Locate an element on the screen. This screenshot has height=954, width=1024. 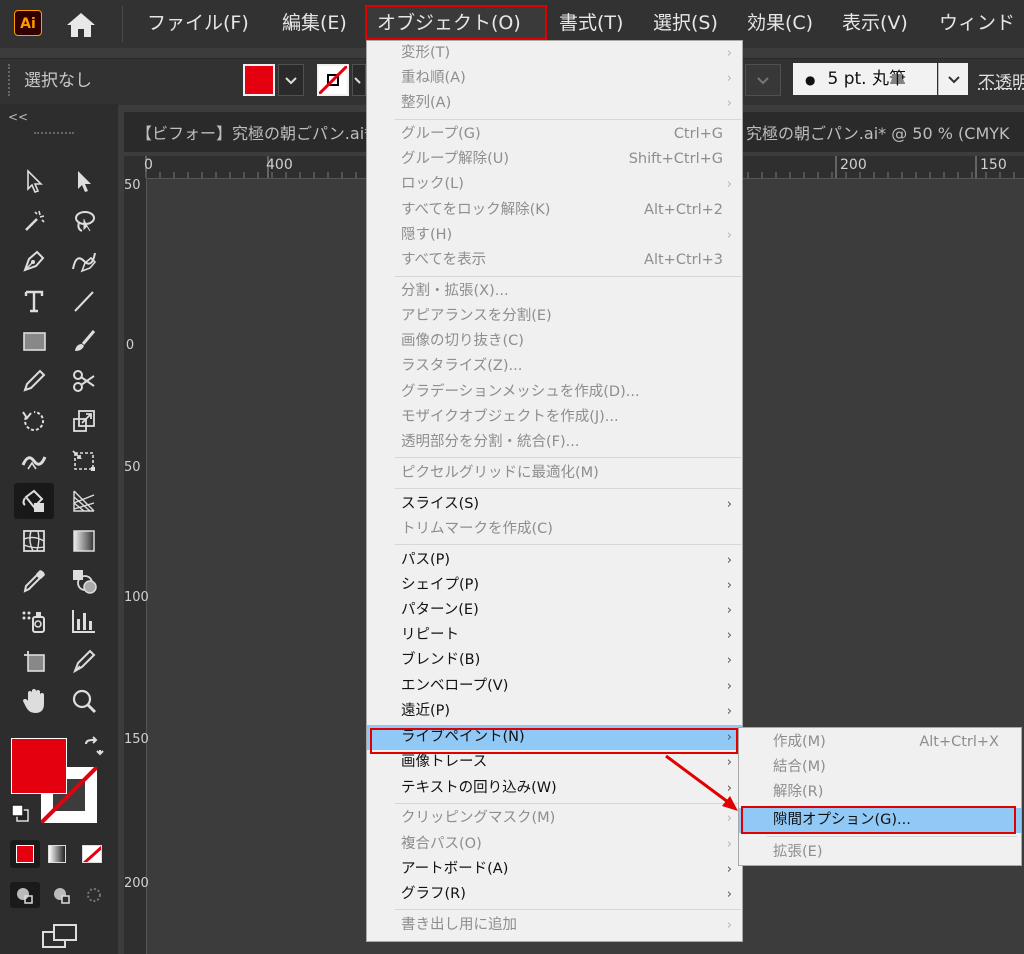
menu-item: アートボード(A) › is located at coordinates (554, 869).